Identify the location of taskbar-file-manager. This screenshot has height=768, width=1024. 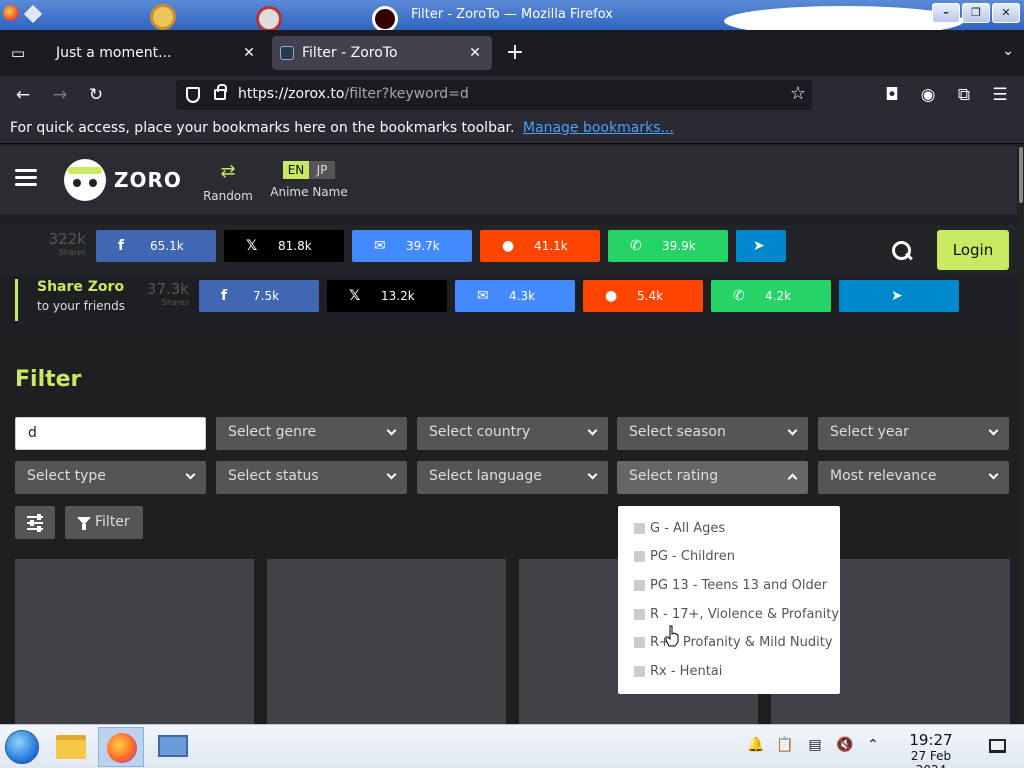
(71, 747).